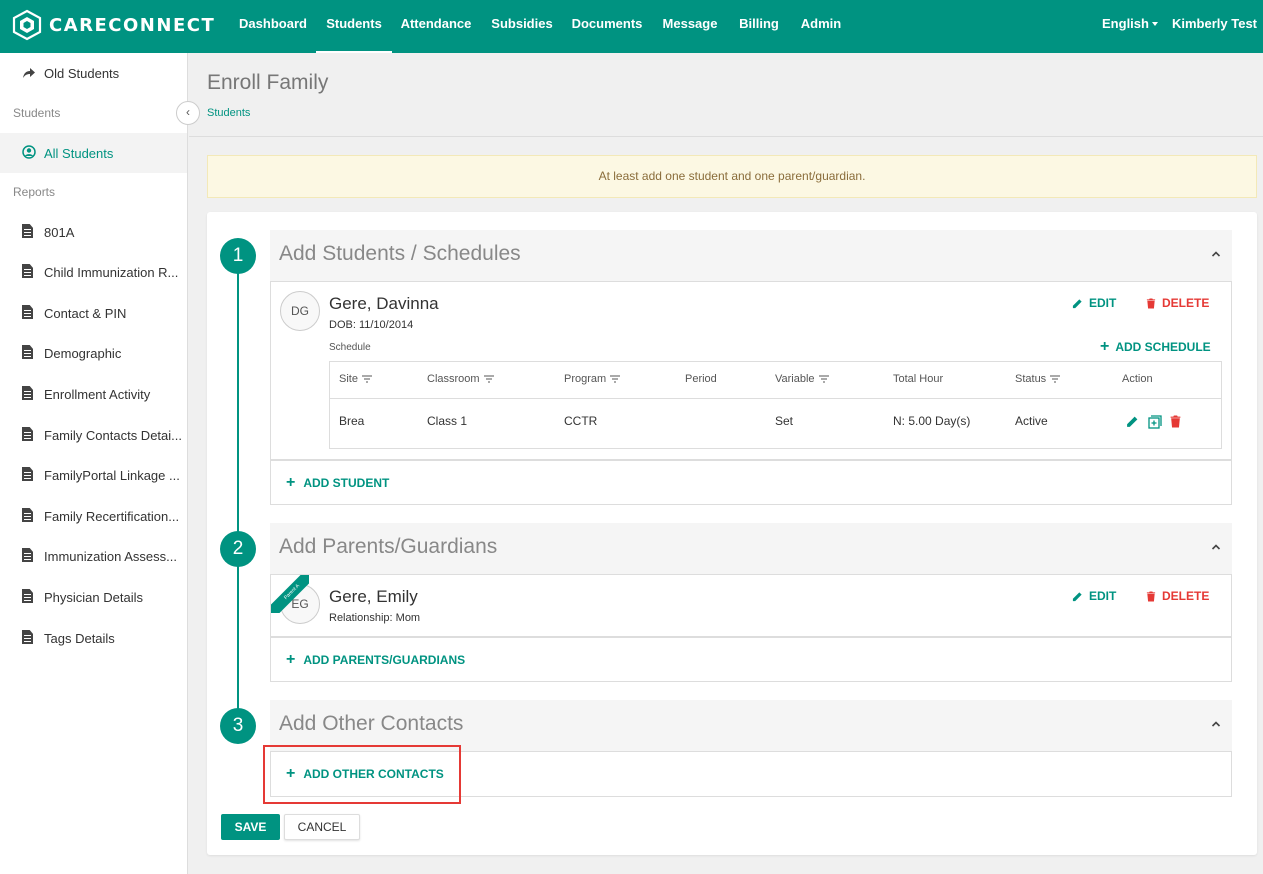 The width and height of the screenshot is (1263, 874). What do you see at coordinates (238, 491) in the screenshot?
I see `stepper-line` at bounding box center [238, 491].